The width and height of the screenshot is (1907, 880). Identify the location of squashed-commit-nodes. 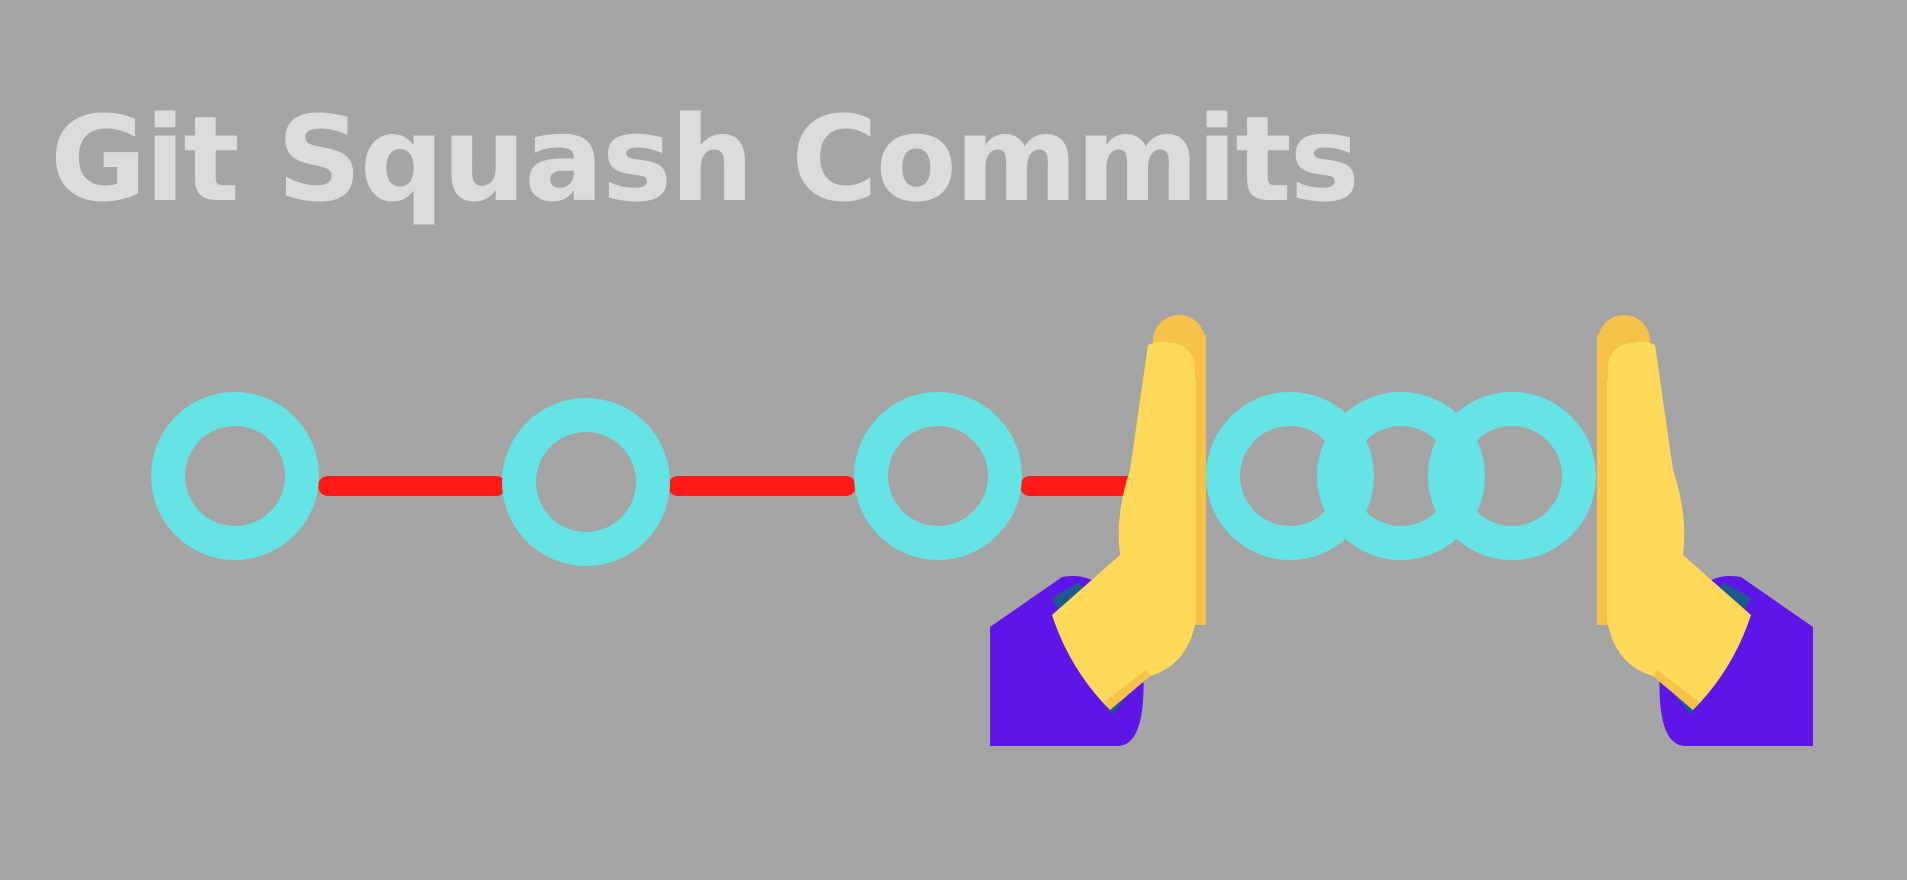
(1401, 476).